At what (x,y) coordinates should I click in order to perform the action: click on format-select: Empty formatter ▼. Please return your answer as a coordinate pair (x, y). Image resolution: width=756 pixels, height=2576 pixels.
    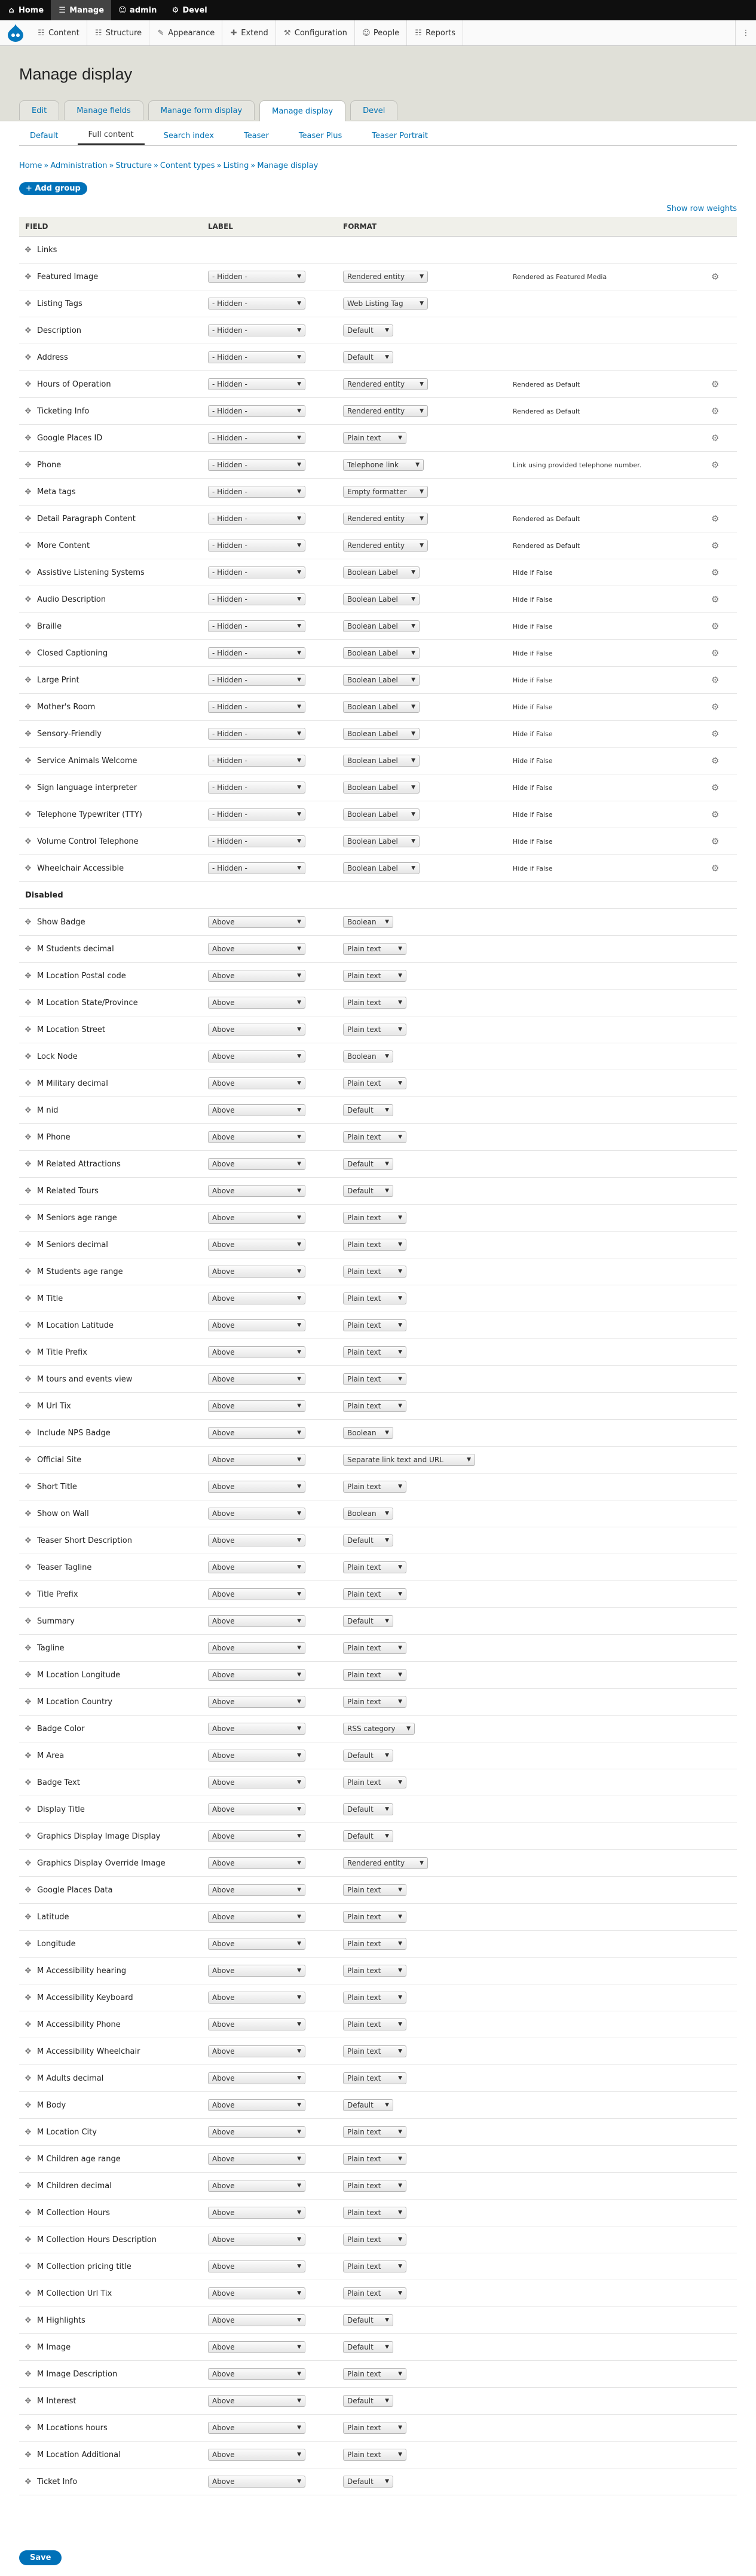
    Looking at the image, I should click on (385, 492).